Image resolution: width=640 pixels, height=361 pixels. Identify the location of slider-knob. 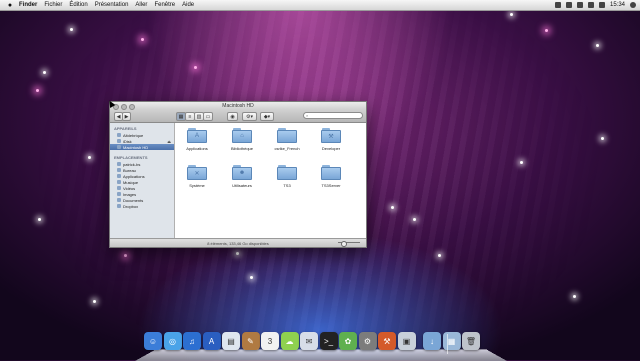
(344, 243).